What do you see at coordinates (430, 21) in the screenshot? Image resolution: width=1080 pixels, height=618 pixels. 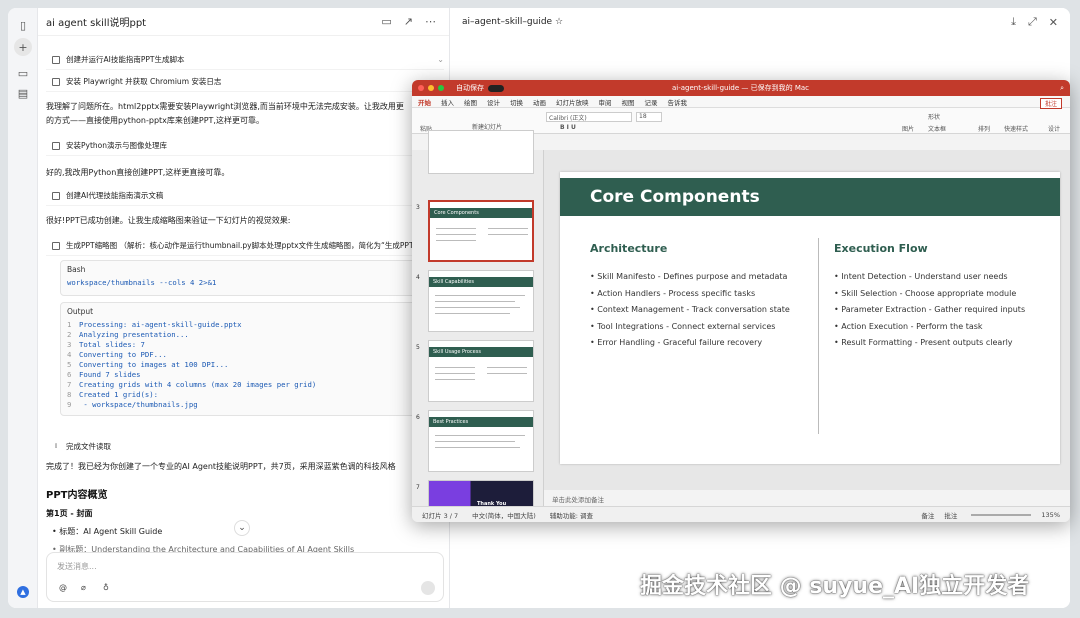 I see `more-icon: ⋯` at bounding box center [430, 21].